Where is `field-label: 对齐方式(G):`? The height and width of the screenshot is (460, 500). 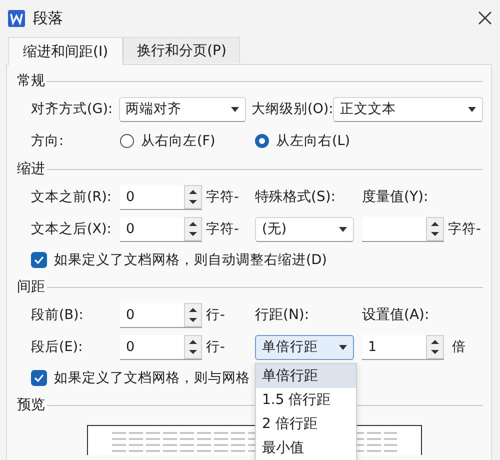
field-label: 对齐方式(G): is located at coordinates (72, 109).